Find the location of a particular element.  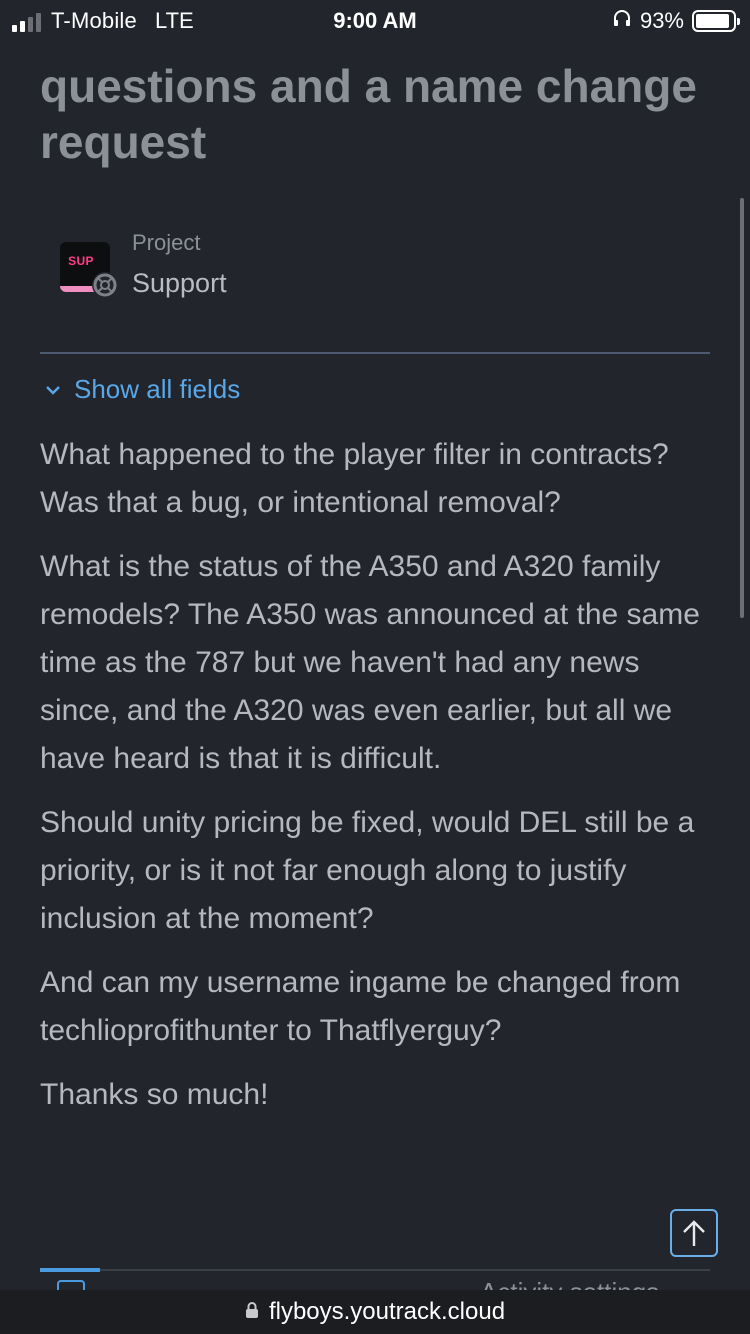

lifebuoy-icon is located at coordinates (105, 285).